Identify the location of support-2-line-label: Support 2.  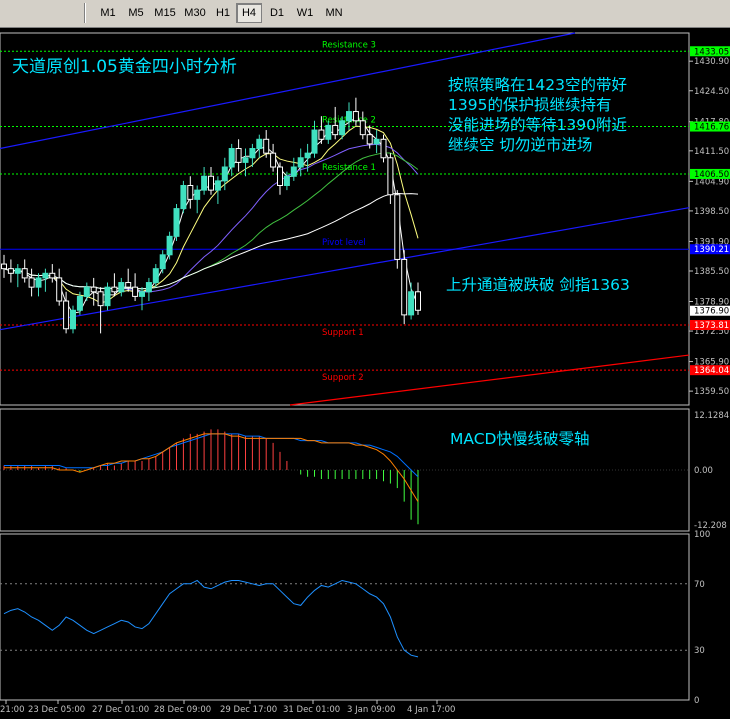
(343, 378).